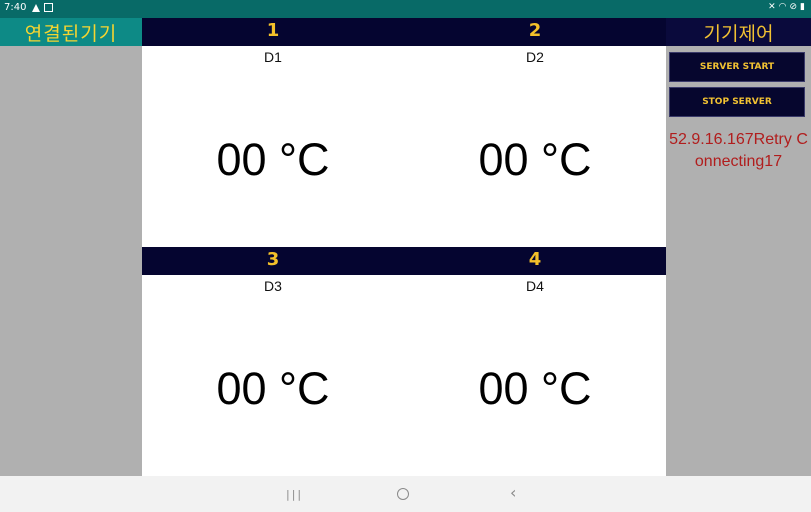  I want to click on connection-status: 52.9.16.167Retry Connecting17, so click(738, 150).